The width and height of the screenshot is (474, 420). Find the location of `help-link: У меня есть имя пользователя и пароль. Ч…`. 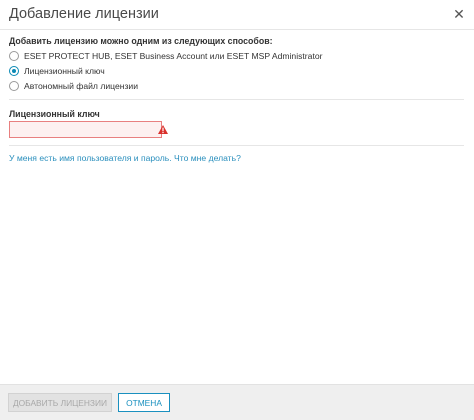

help-link: У меня есть имя пользователя и пароль. Ч… is located at coordinates (125, 158).